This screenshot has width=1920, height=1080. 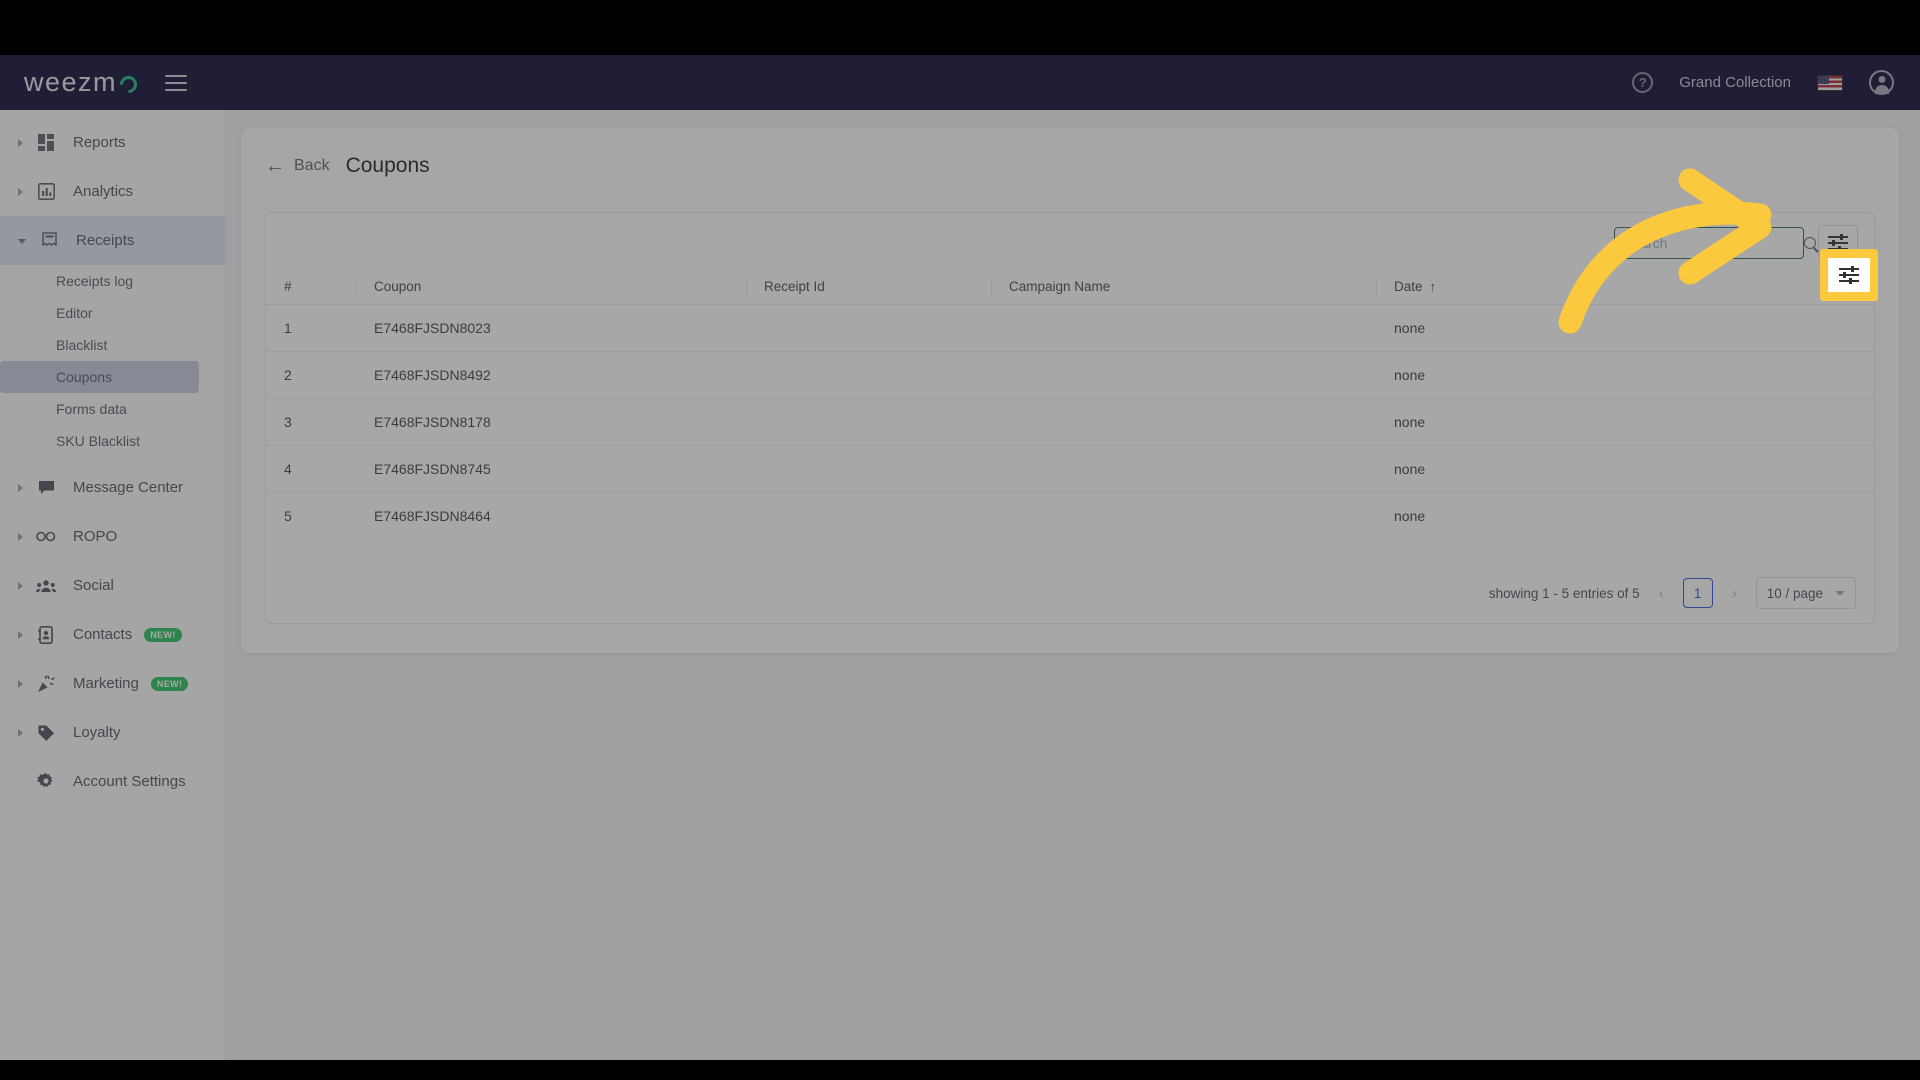 I want to click on table-toolbar, so click(x=1736, y=243).